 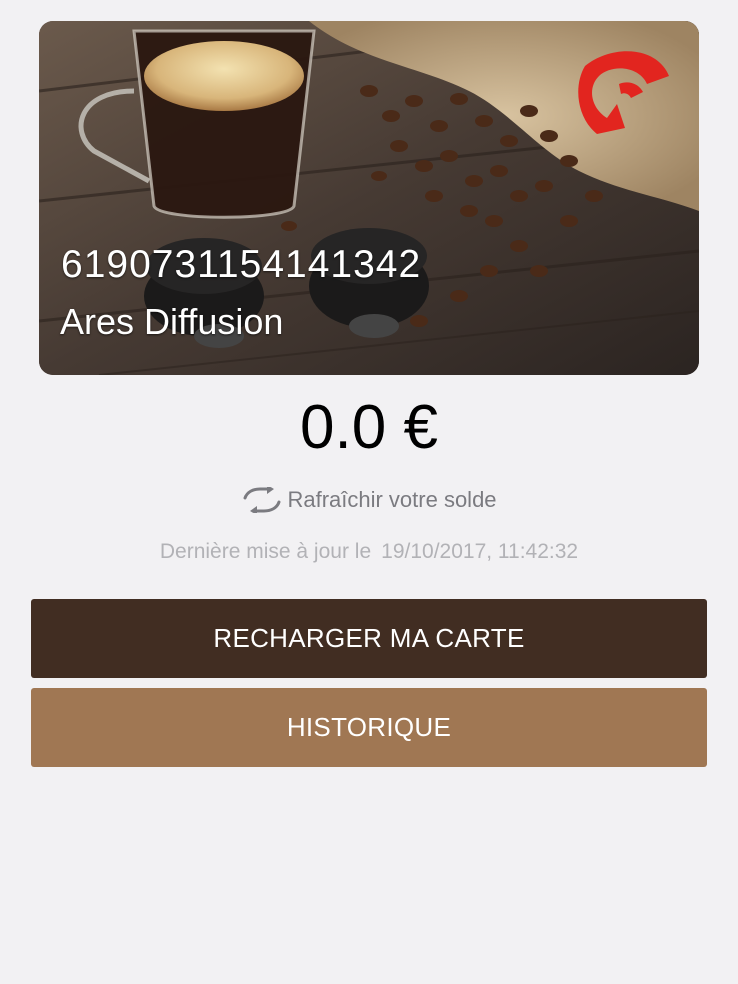 What do you see at coordinates (241, 264) in the screenshot?
I see `card-number: 6190731154141342` at bounding box center [241, 264].